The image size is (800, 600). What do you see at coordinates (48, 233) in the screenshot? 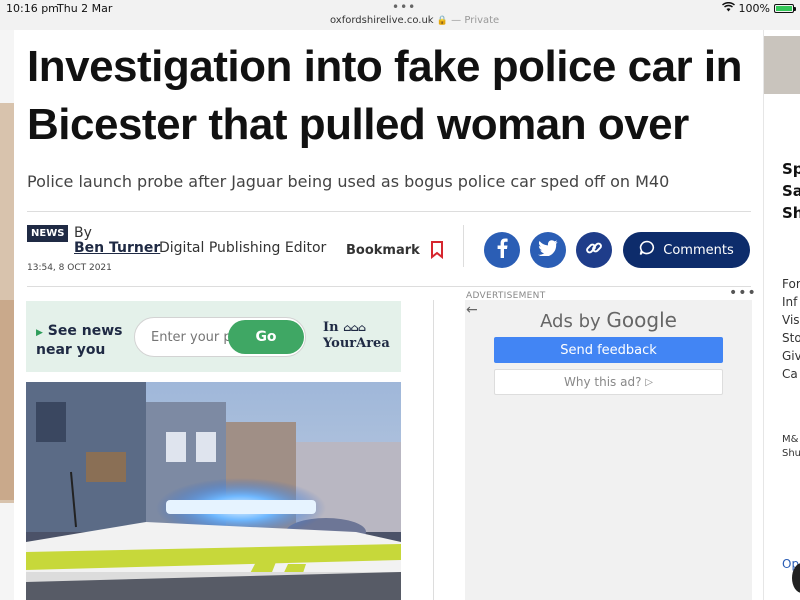
I see `section-badge: NEWS` at bounding box center [48, 233].